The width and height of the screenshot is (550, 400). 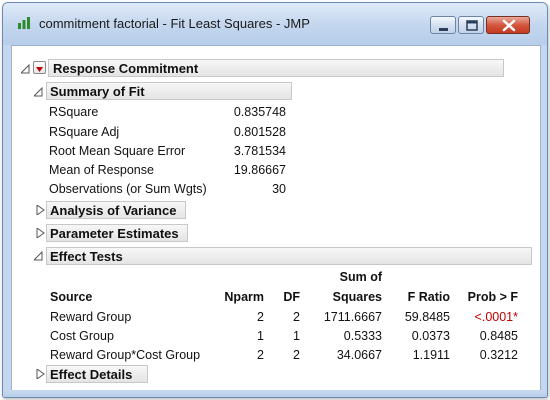 I want to click on col-header-df: DF, so click(x=291, y=297).